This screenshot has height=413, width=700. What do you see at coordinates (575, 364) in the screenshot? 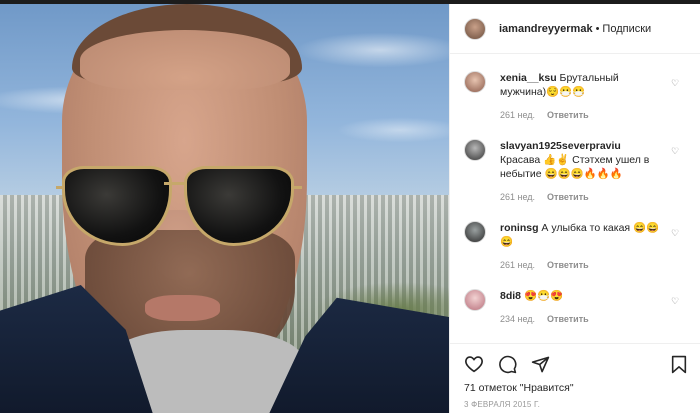
I see `action-icons-row` at bounding box center [575, 364].